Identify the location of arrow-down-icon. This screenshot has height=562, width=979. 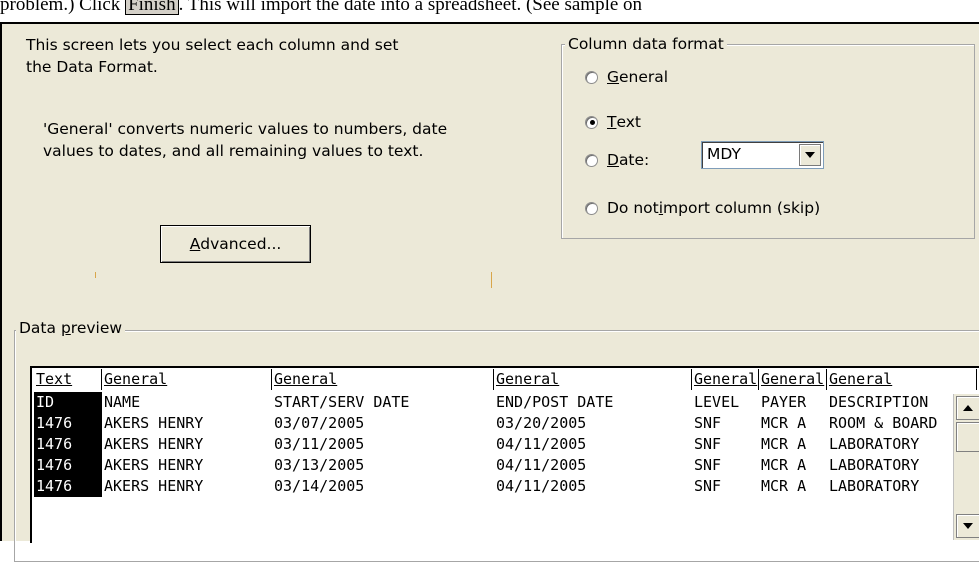
(968, 526).